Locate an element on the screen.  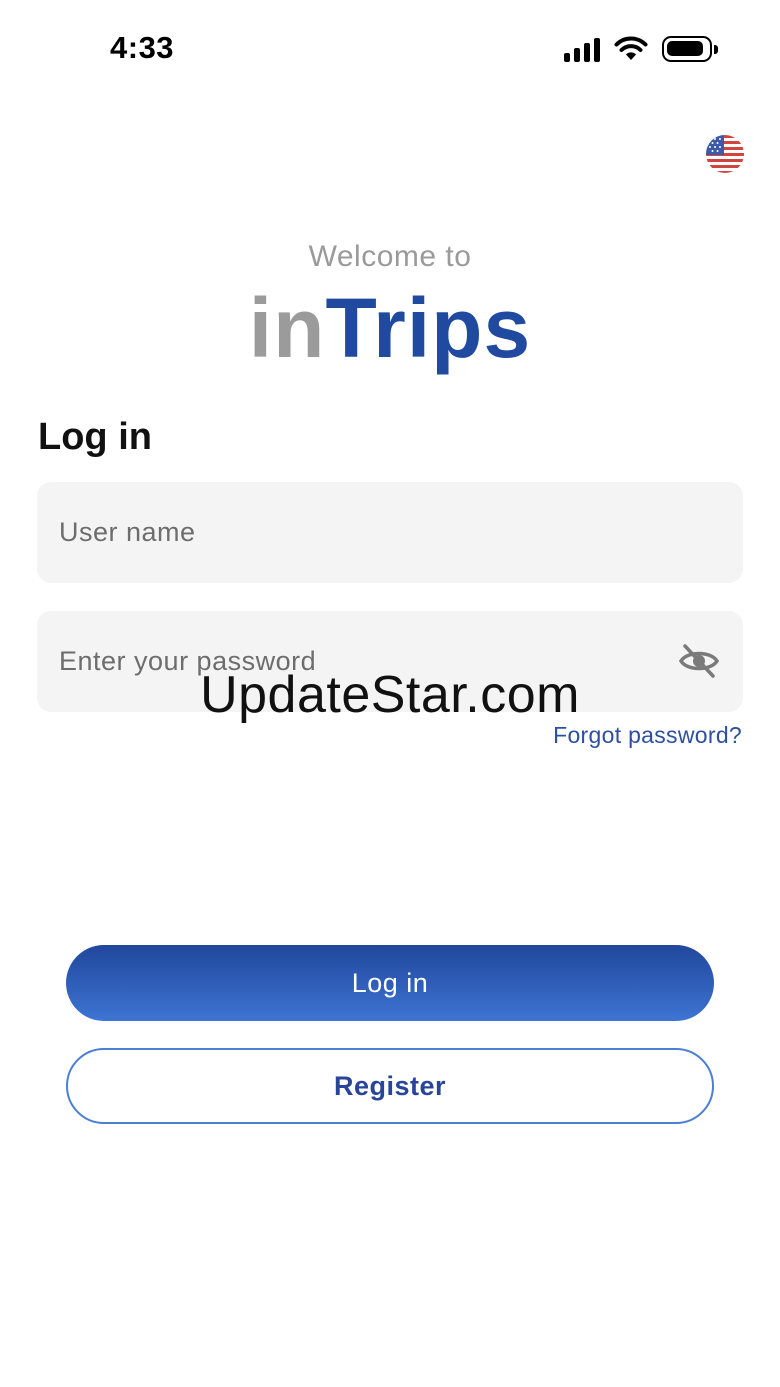
logo-prefix: in is located at coordinates (287, 328).